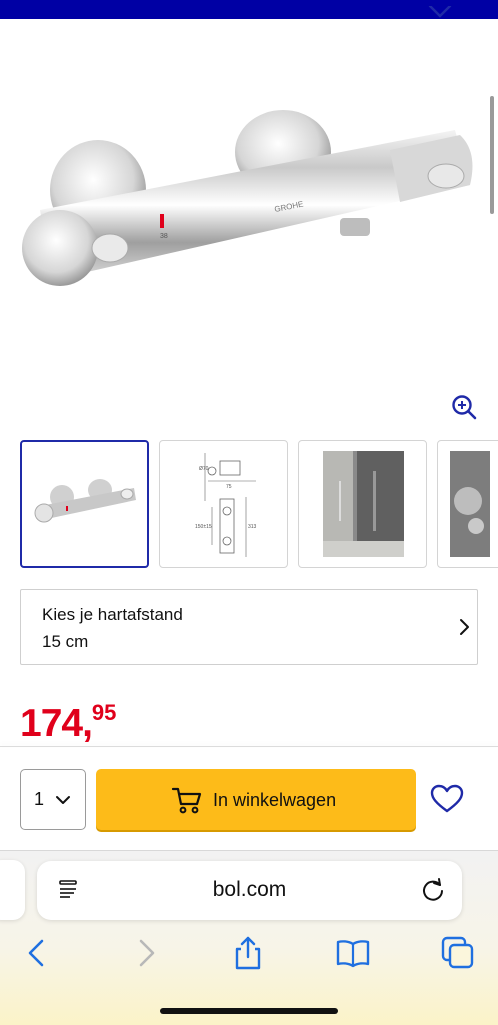 The image size is (498, 1025). Describe the element at coordinates (186, 800) in the screenshot. I see `cart-icon` at that location.